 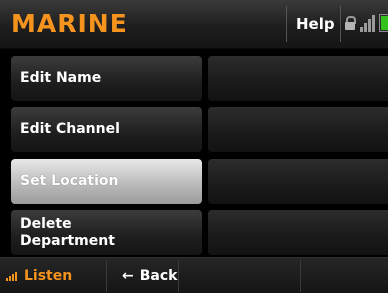 I want to click on menu-item-label-line2: Department, so click(x=67, y=240).